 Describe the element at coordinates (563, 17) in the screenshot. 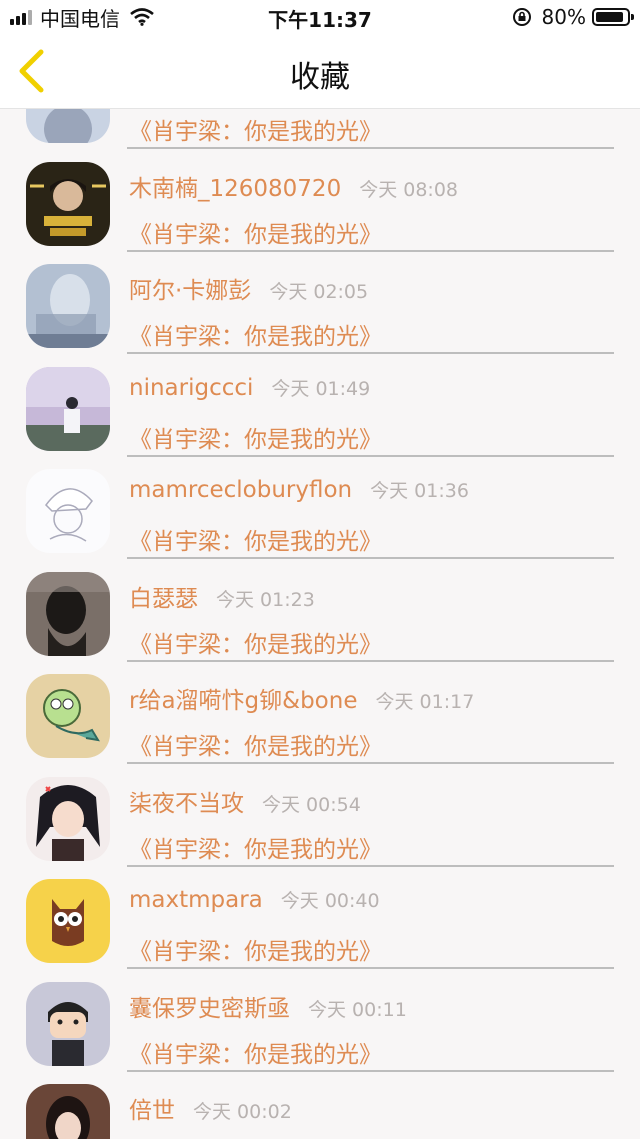

I see `battery-percent: 80%` at that location.